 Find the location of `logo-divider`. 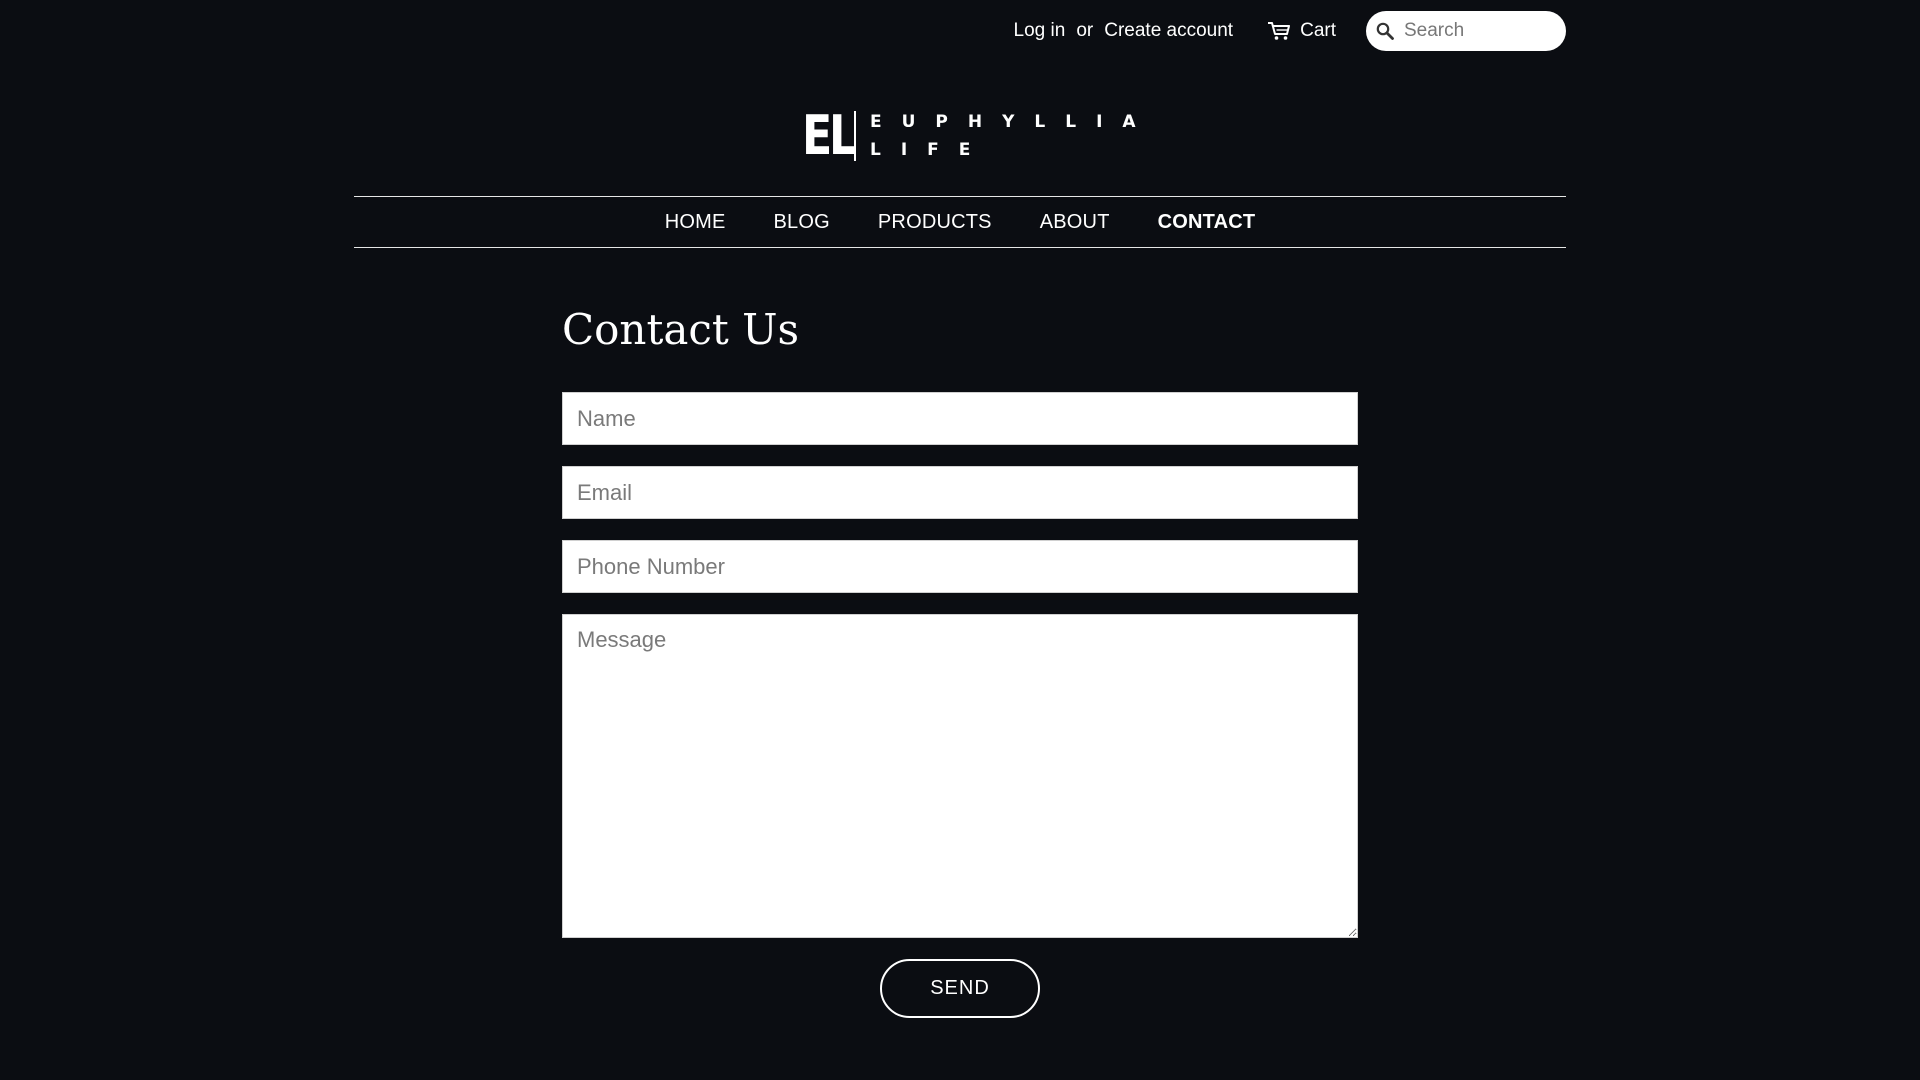

logo-divider is located at coordinates (855, 136).